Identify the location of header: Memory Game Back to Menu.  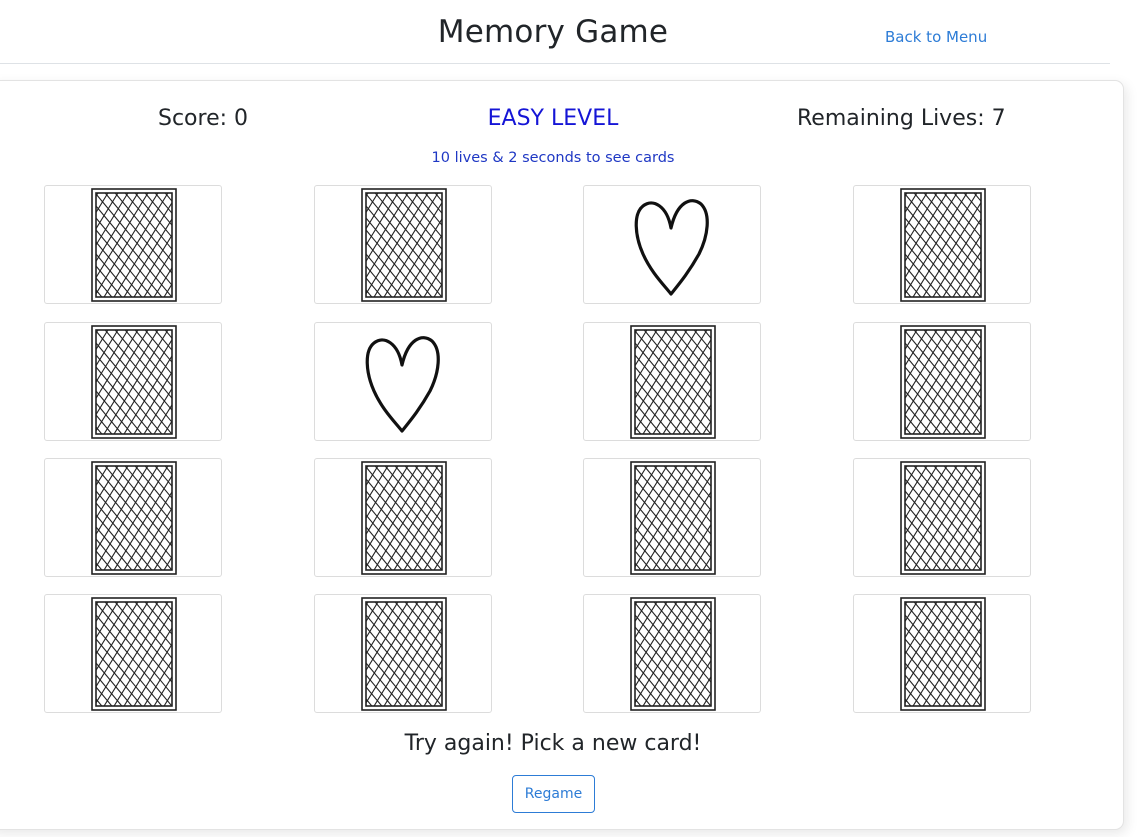
(555, 32).